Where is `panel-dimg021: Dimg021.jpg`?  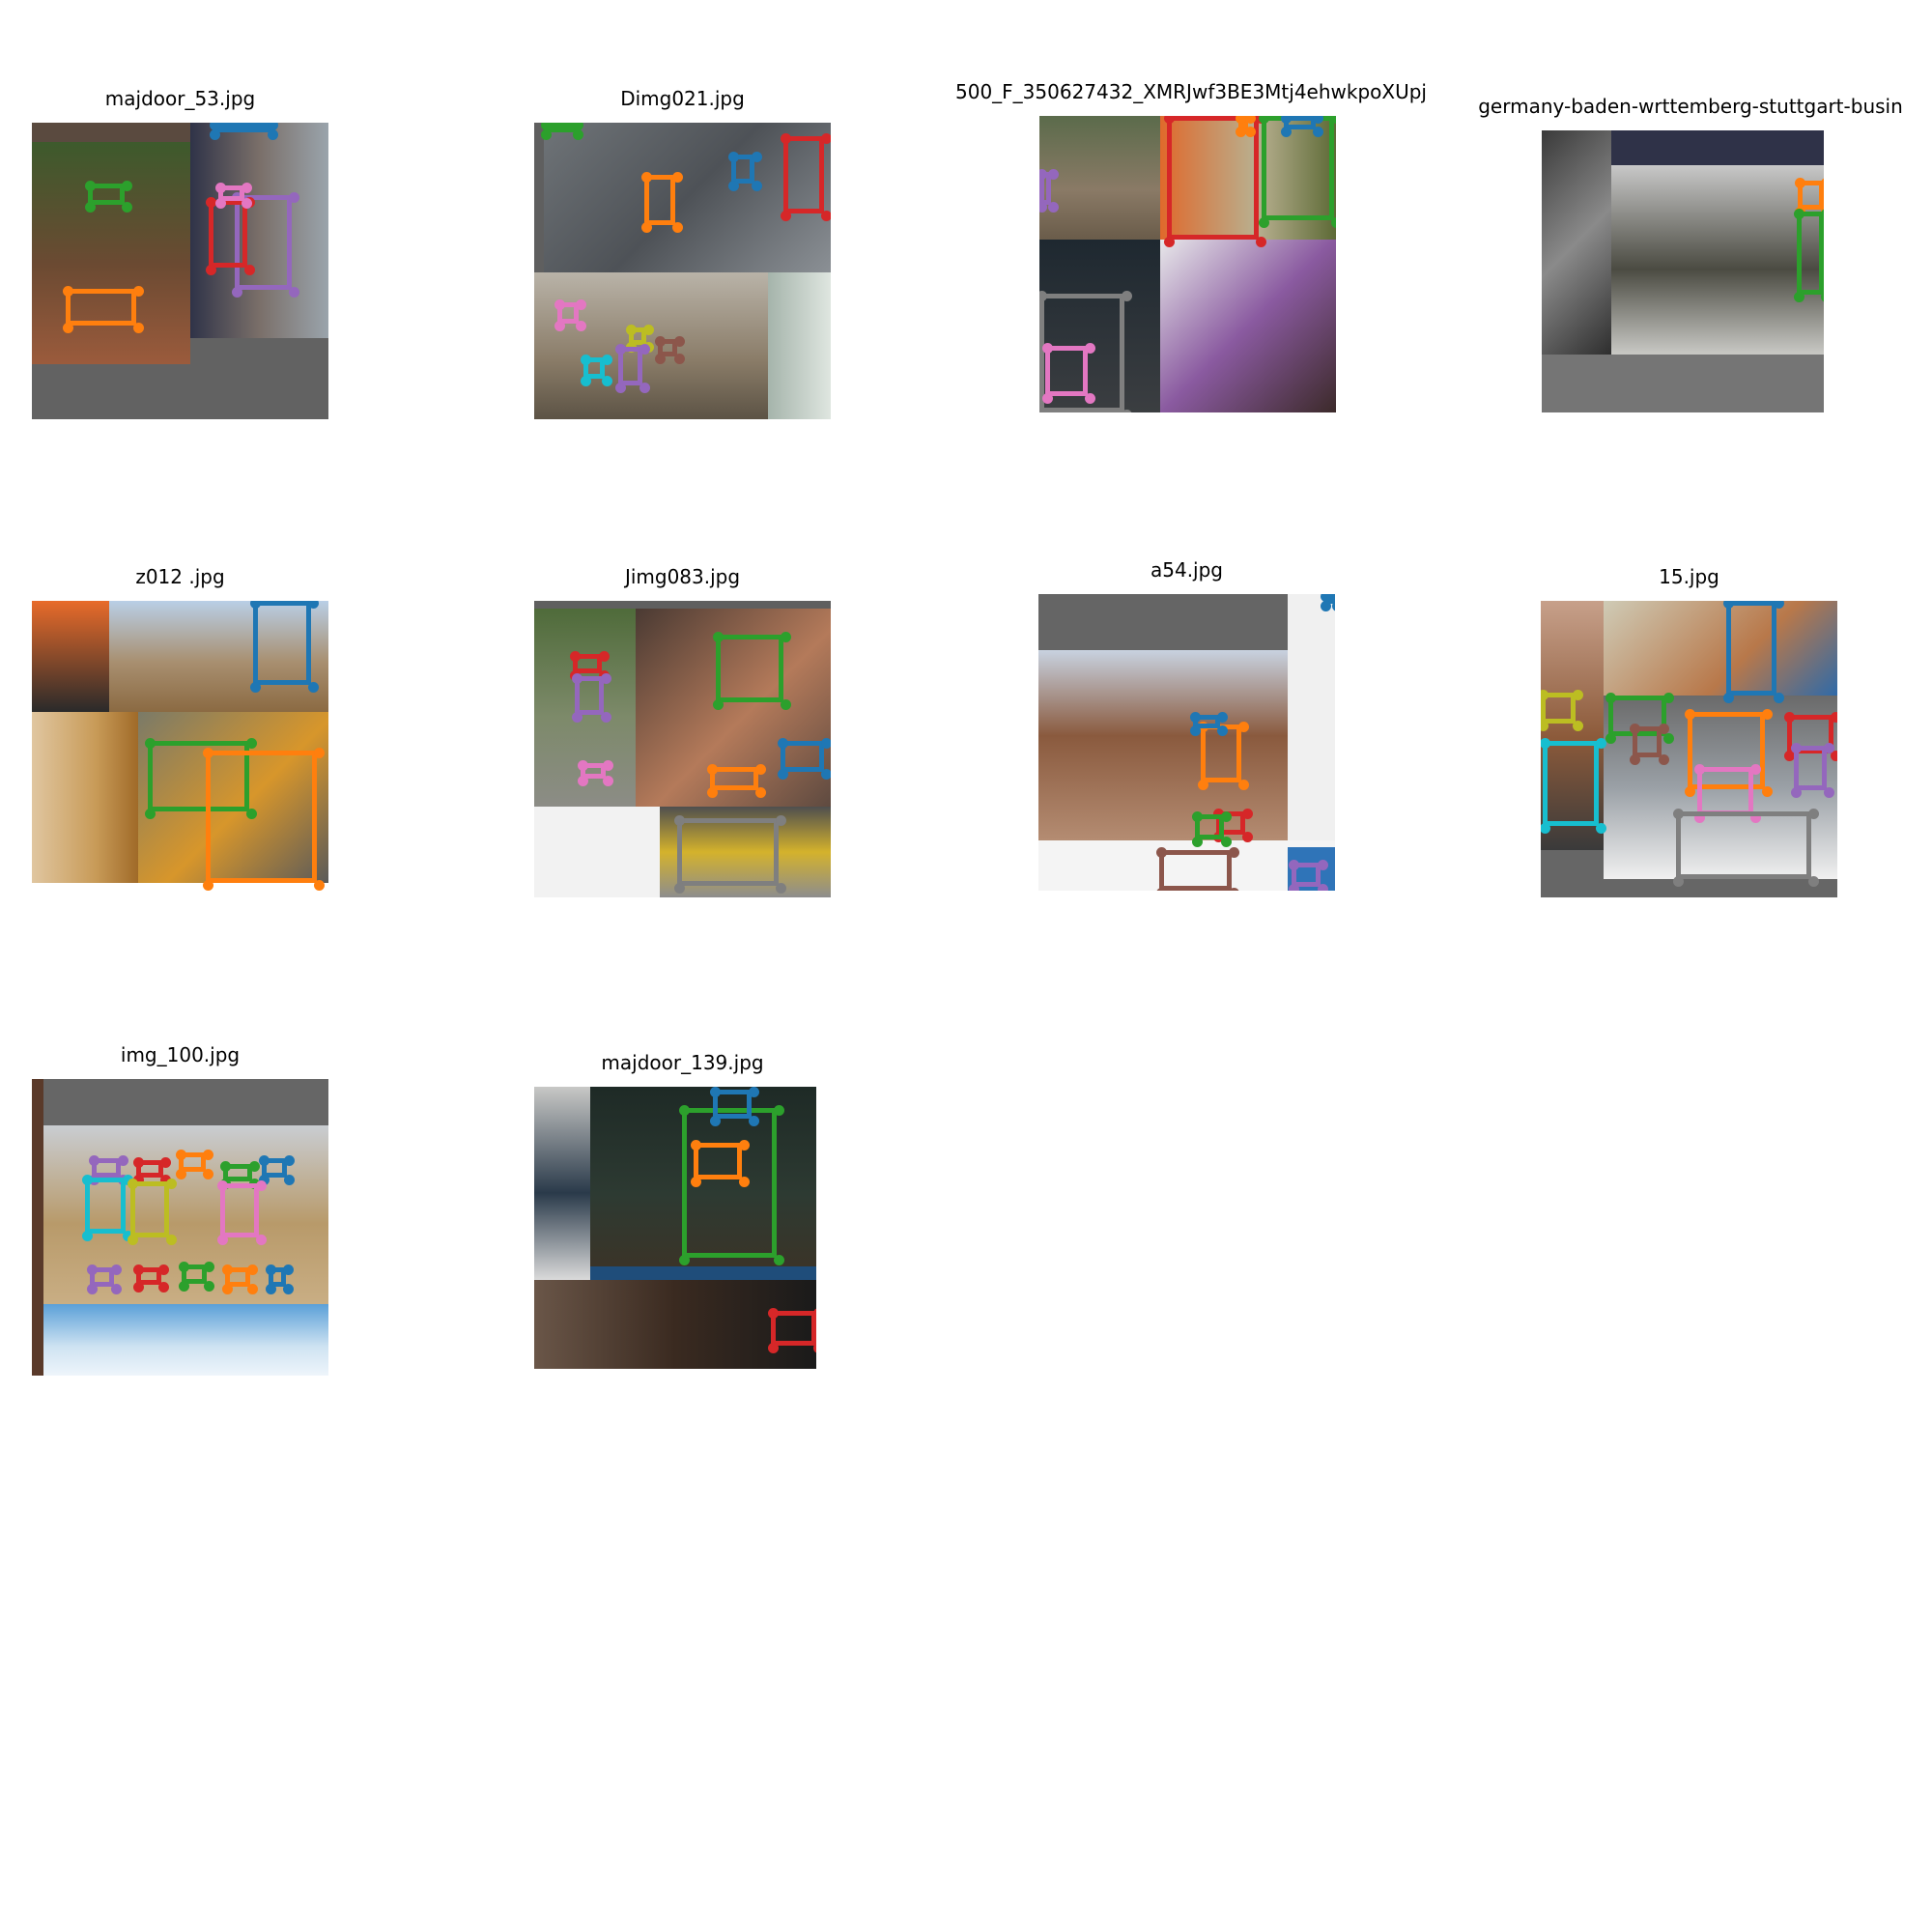
panel-dimg021: Dimg021.jpg is located at coordinates (682, 253).